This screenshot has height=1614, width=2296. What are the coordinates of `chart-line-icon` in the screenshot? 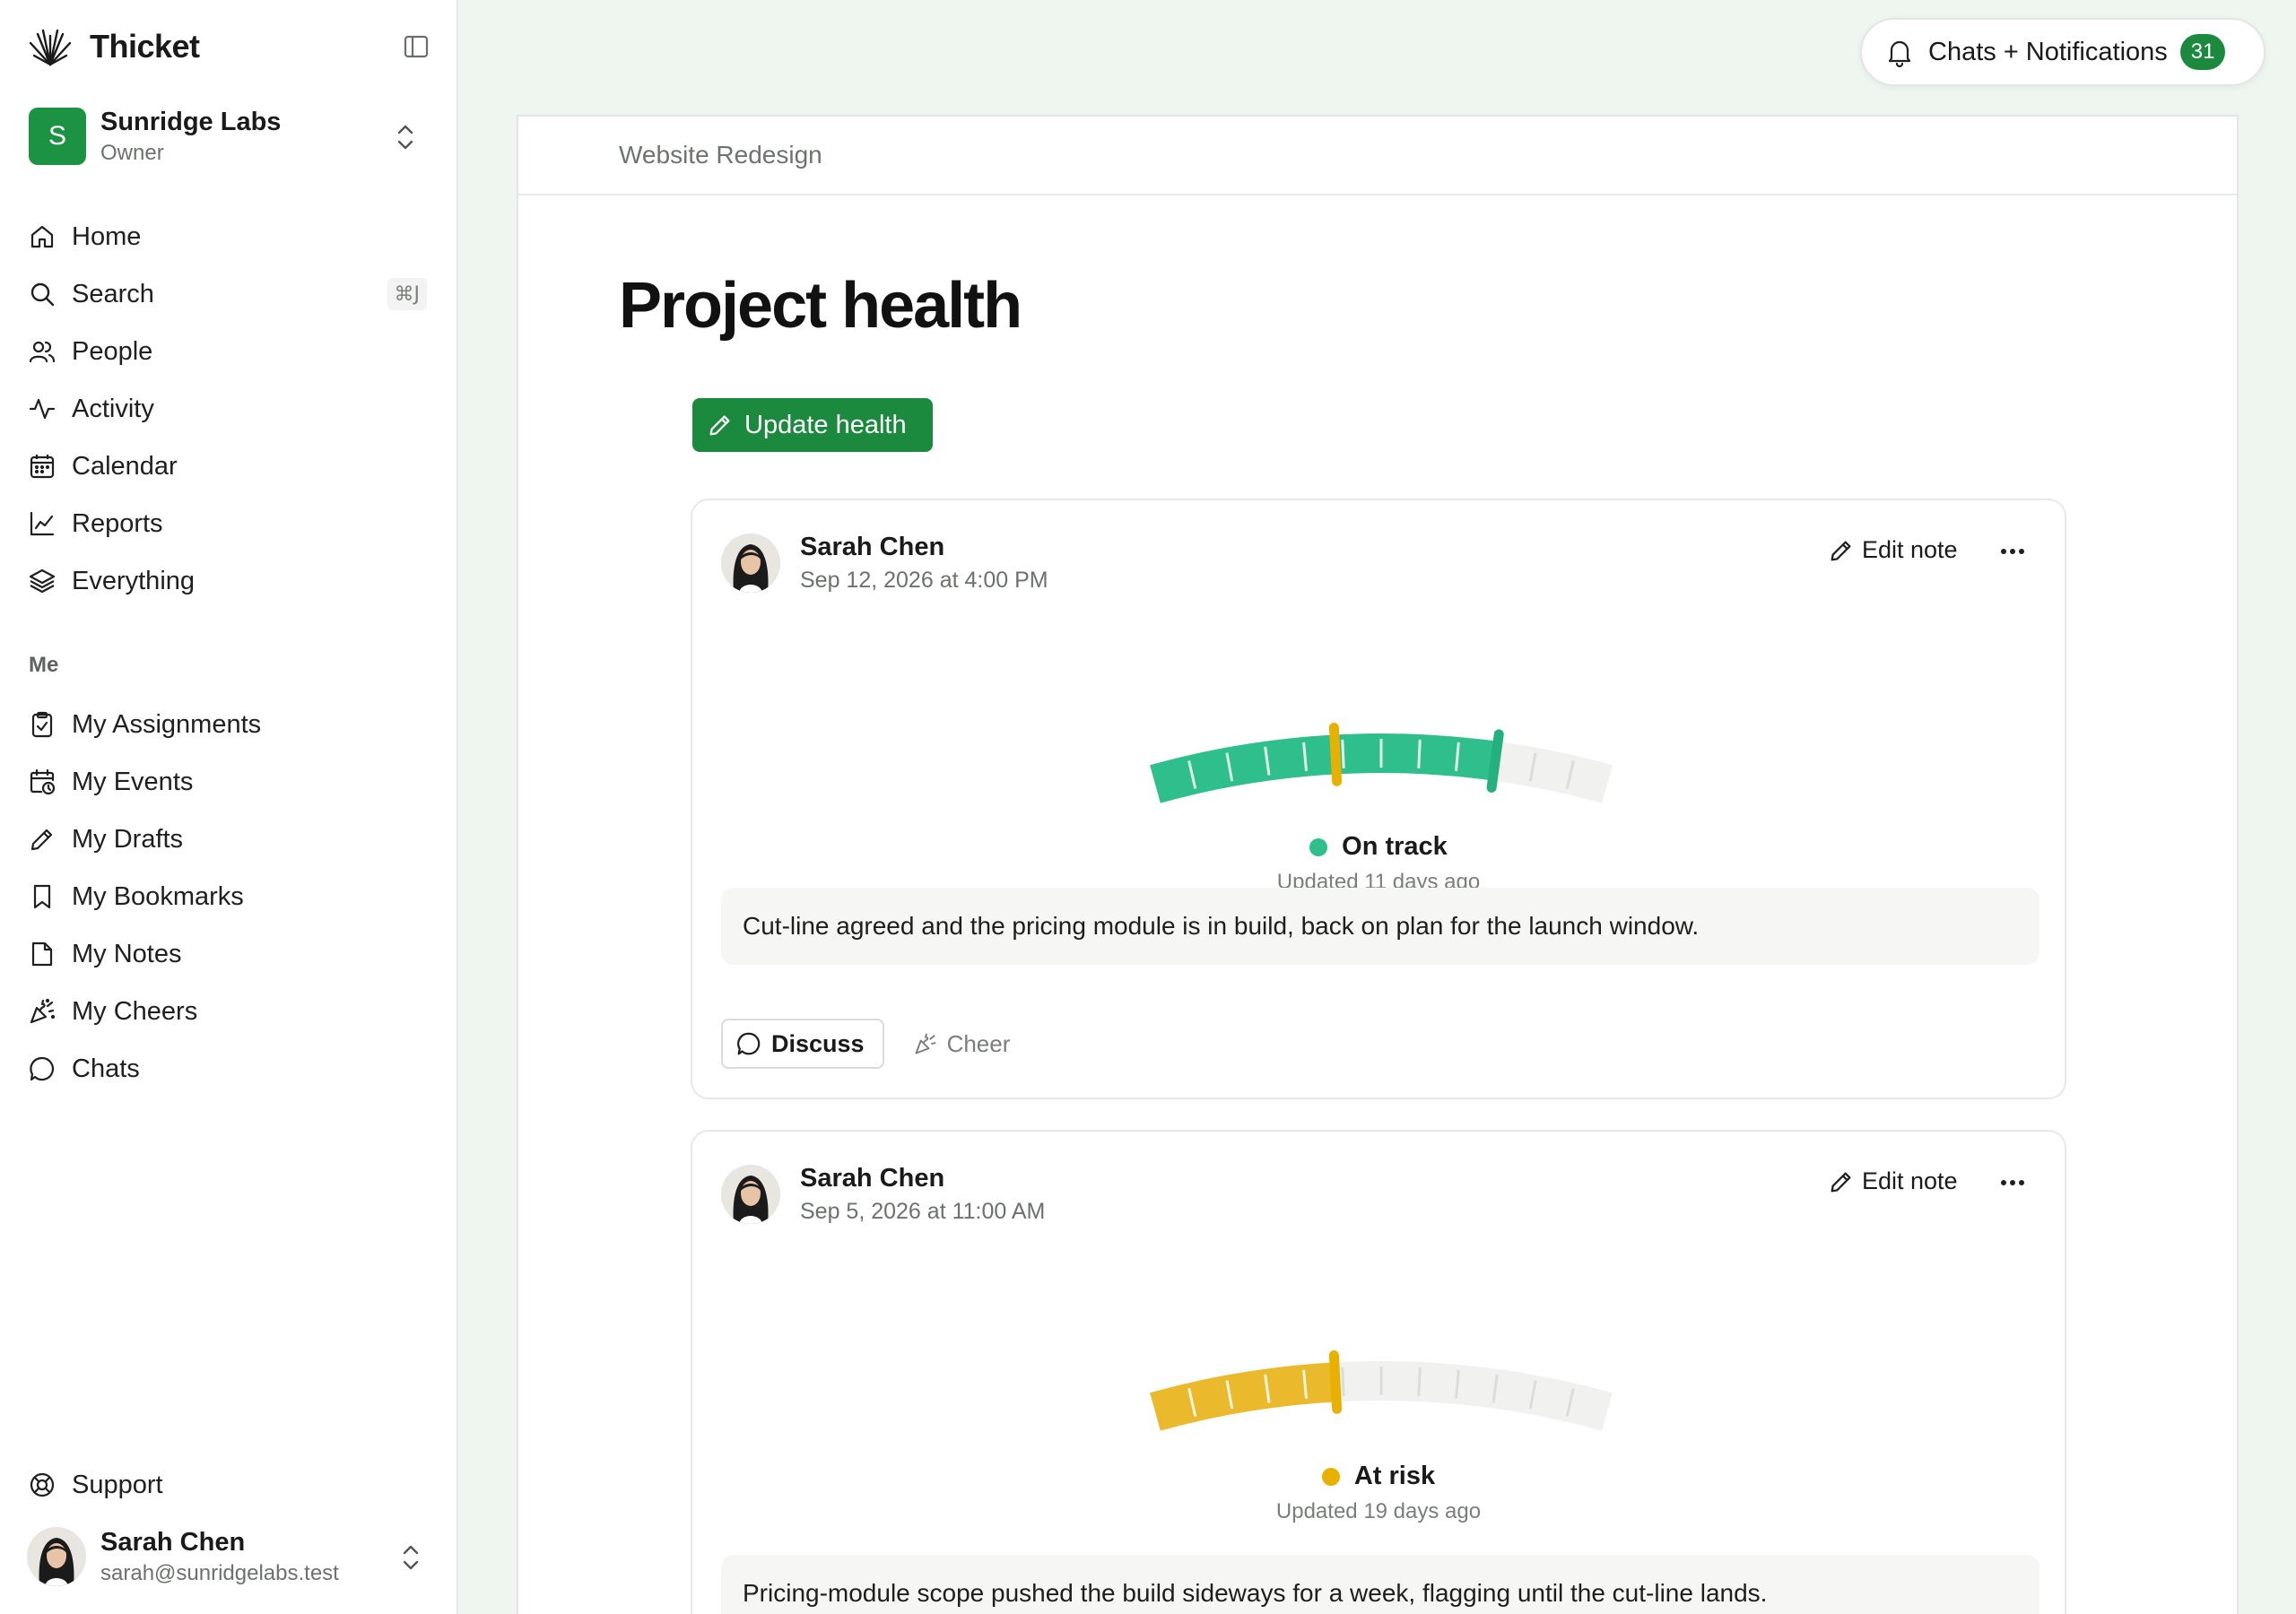 It's located at (42, 523).